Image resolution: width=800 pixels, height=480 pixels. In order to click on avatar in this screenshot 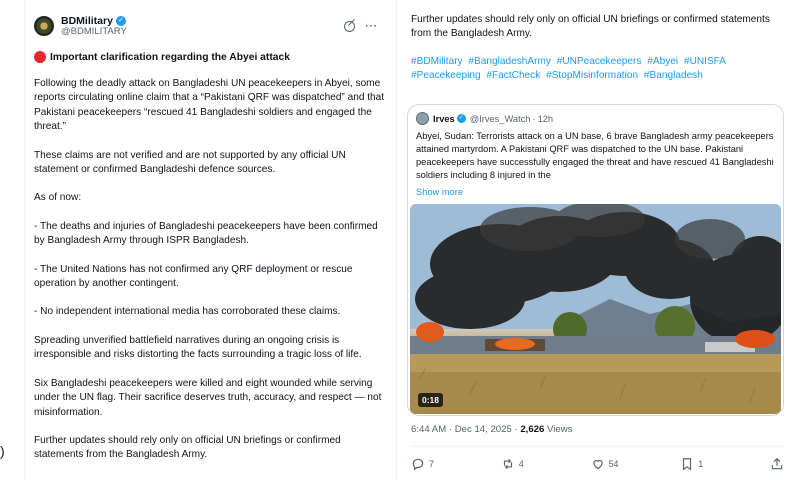, I will do `click(44, 26)`.